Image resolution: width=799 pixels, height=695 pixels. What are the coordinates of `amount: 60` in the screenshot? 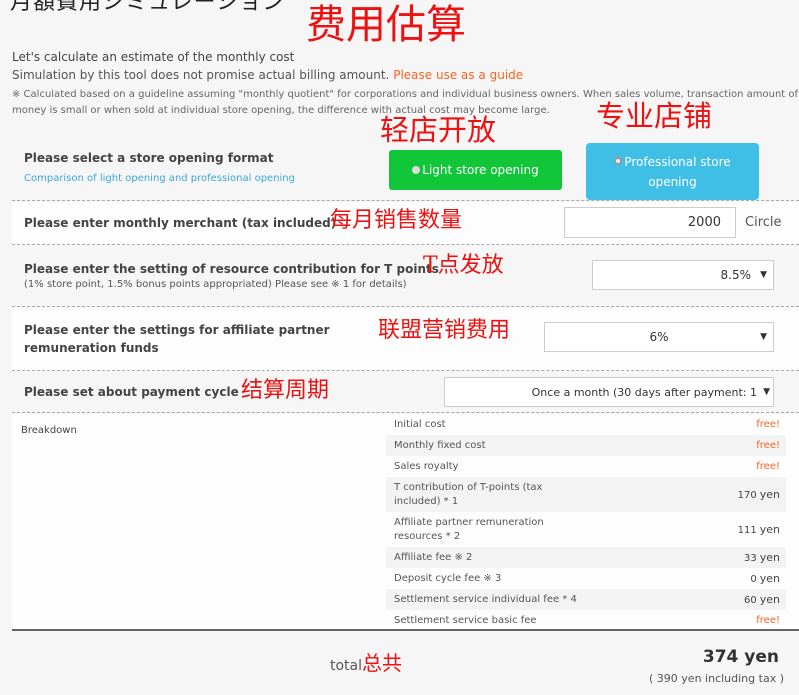 It's located at (750, 600).